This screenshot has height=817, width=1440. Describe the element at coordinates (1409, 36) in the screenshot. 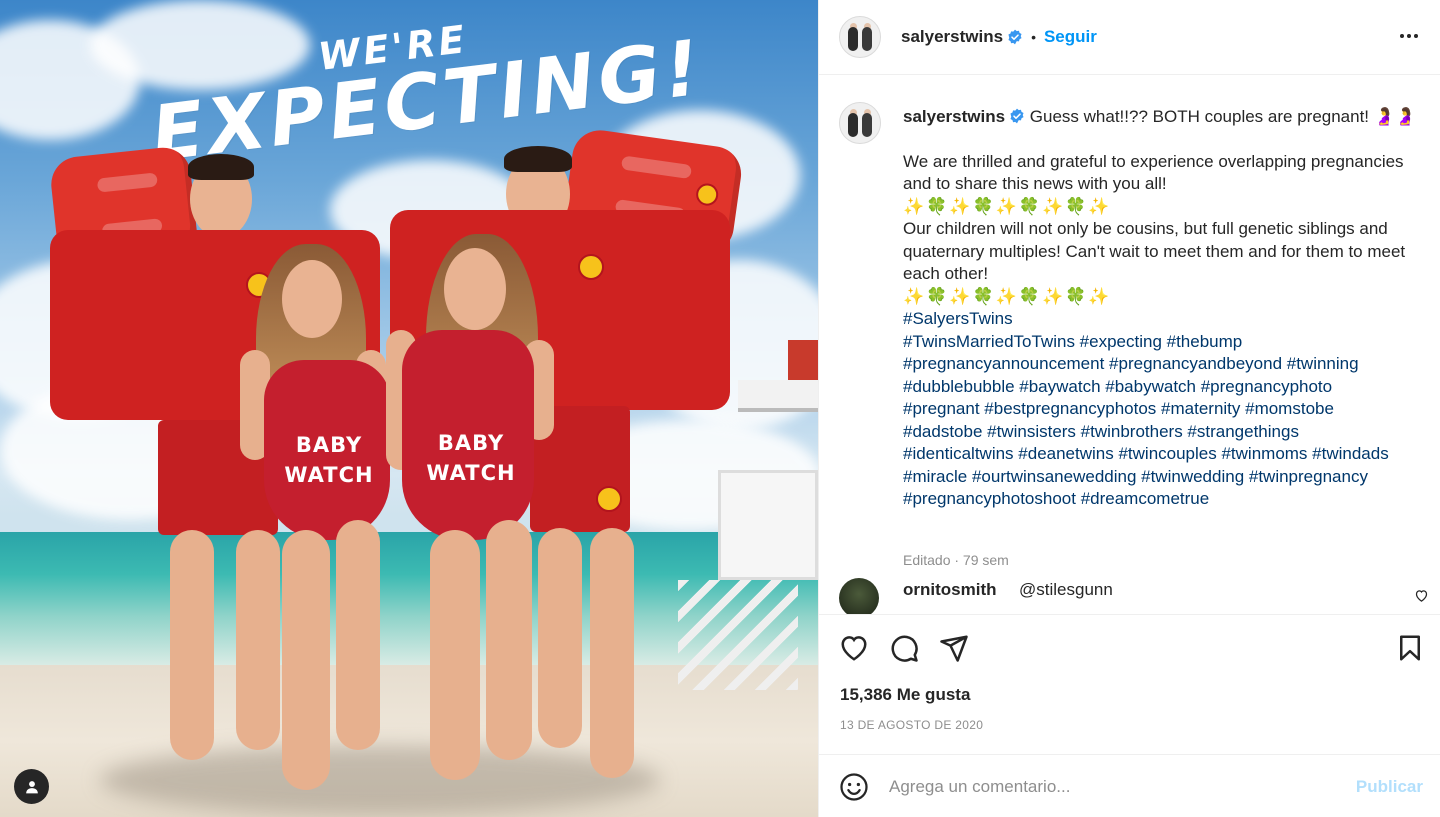

I see `more-options-icon` at that location.